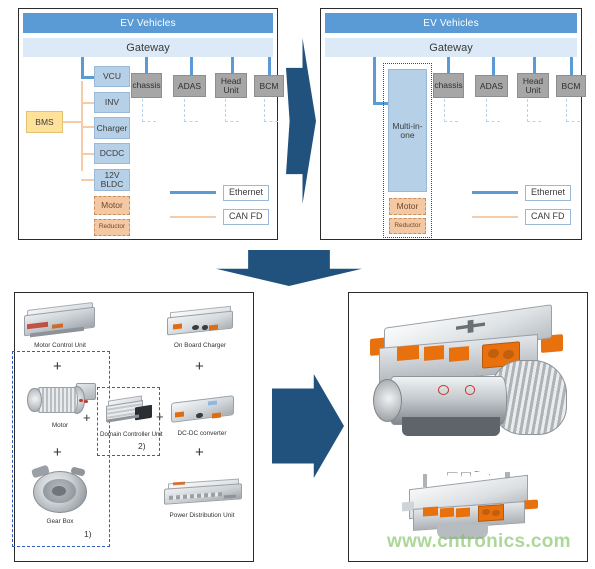  I want to click on domain-controller-unit-photo, so click(129, 411).